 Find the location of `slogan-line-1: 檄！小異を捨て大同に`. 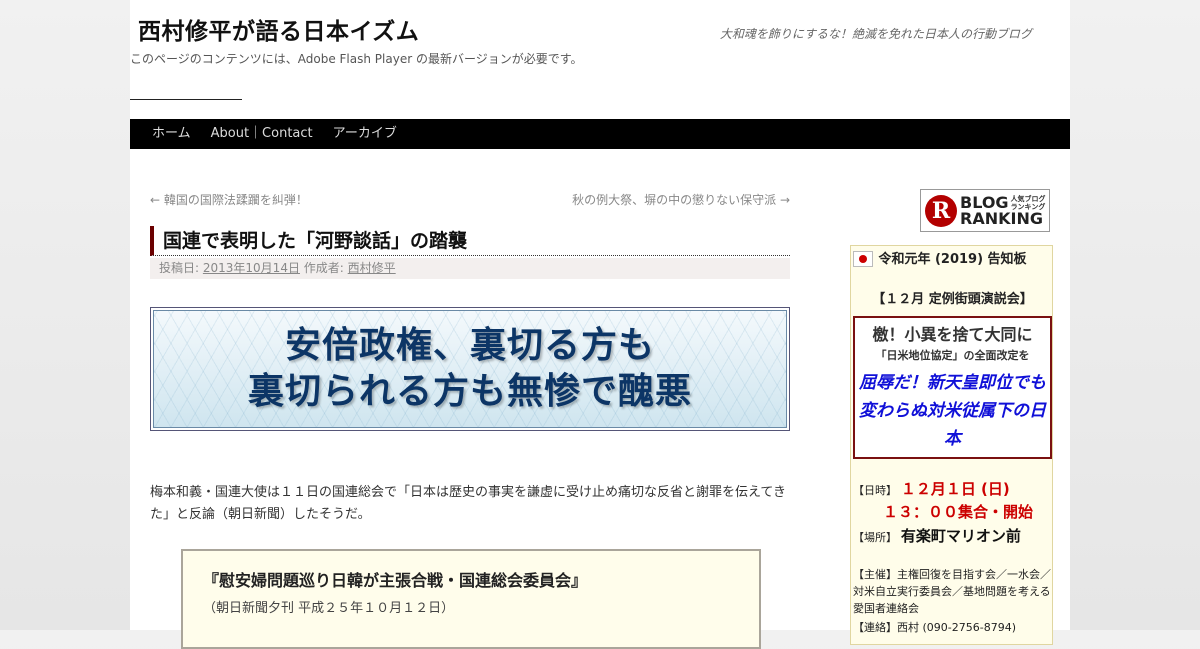

slogan-line-1: 檄！小異を捨て大同に is located at coordinates (952, 334).